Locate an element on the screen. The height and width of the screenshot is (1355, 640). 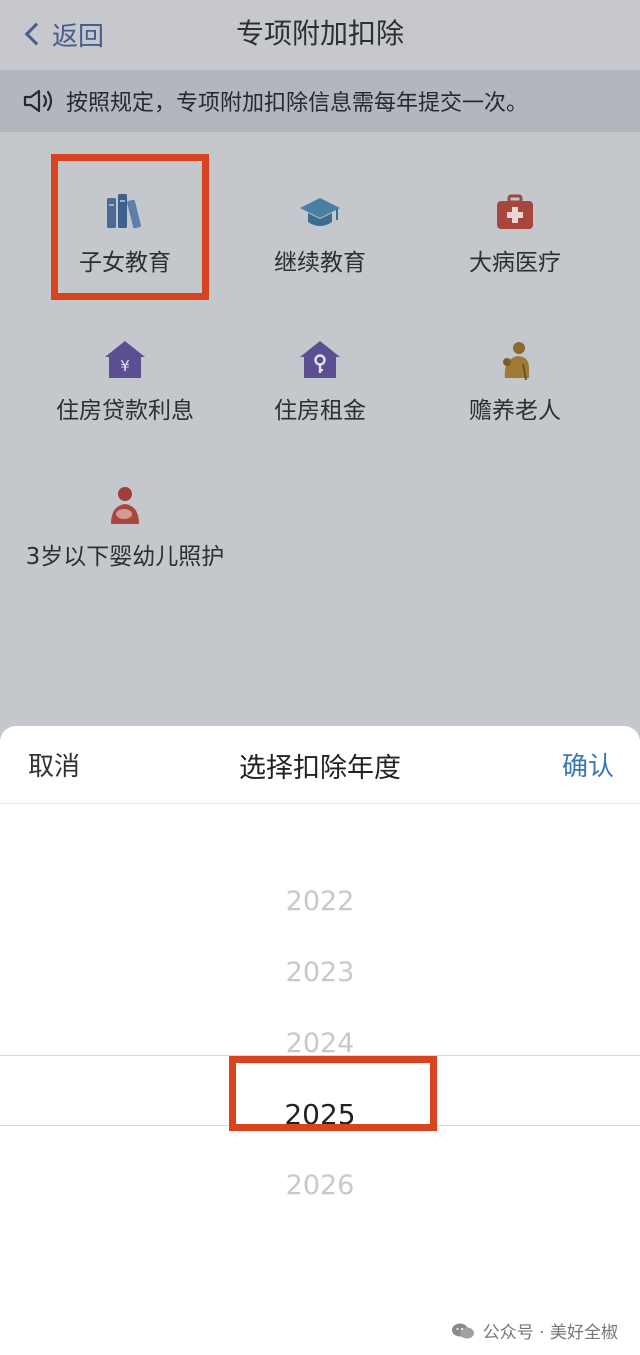
watermark-text: 公众号 · 美好全椒 is located at coordinates (550, 1333).